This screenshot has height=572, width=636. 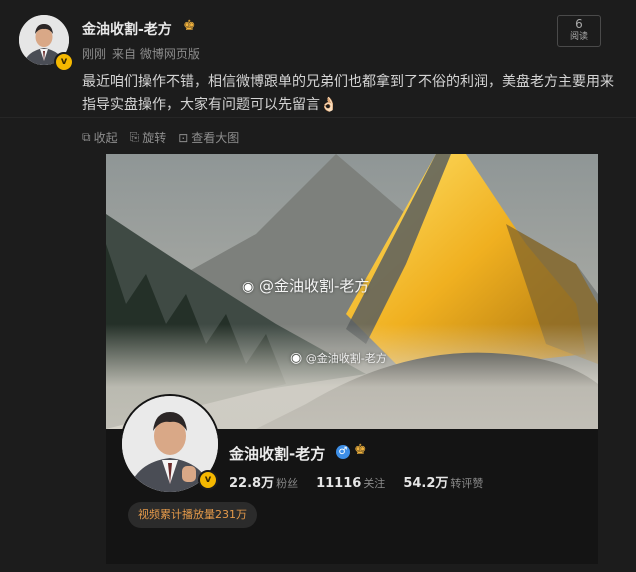 I want to click on view-large-icon: ⊡, so click(x=183, y=137).